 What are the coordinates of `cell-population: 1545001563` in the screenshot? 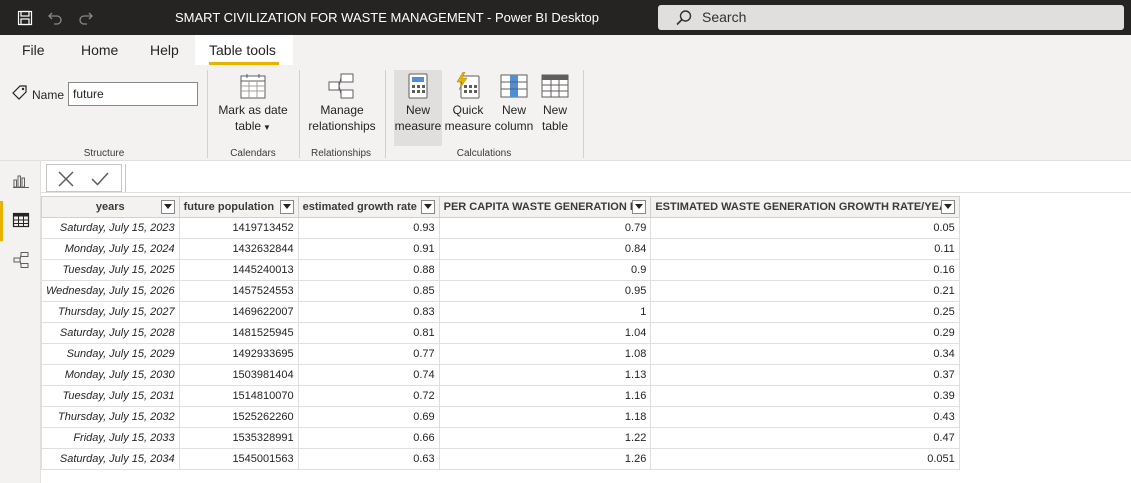 It's located at (238, 459).